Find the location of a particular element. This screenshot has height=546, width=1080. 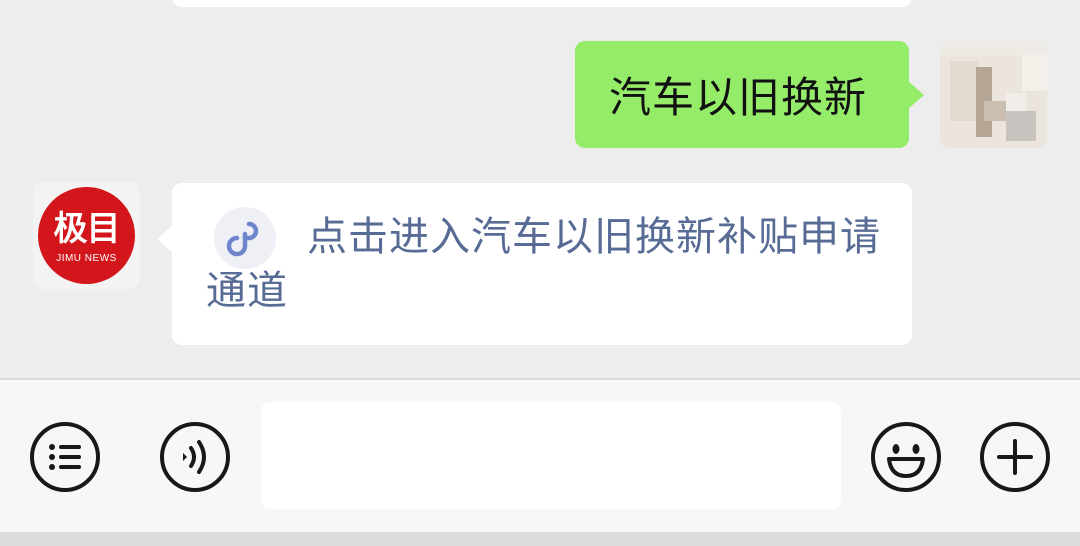

subsidy-application-link: 点击进入汽车以旧换新补贴申请通道 is located at coordinates (551, 264).